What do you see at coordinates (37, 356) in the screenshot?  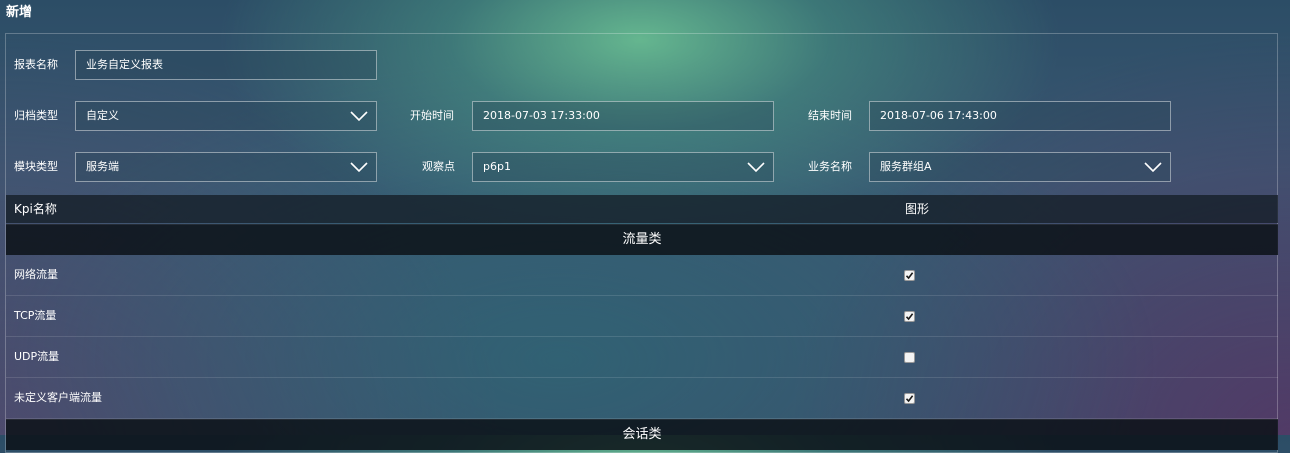 I see `kpi-name: UDP流量` at bounding box center [37, 356].